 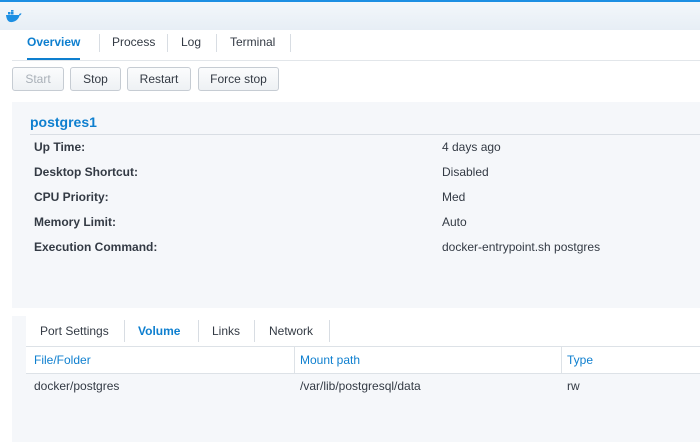 What do you see at coordinates (191, 45) in the screenshot?
I see `tab-log: Log` at bounding box center [191, 45].